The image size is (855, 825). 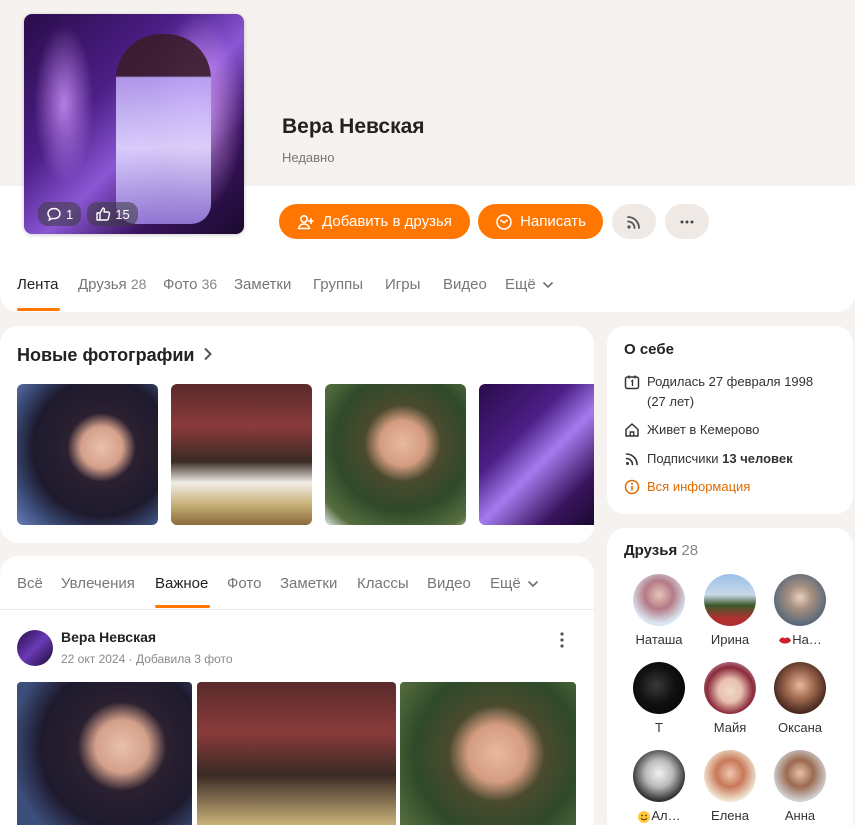 I want to click on feed-tab-video: Видео, so click(x=449, y=583).